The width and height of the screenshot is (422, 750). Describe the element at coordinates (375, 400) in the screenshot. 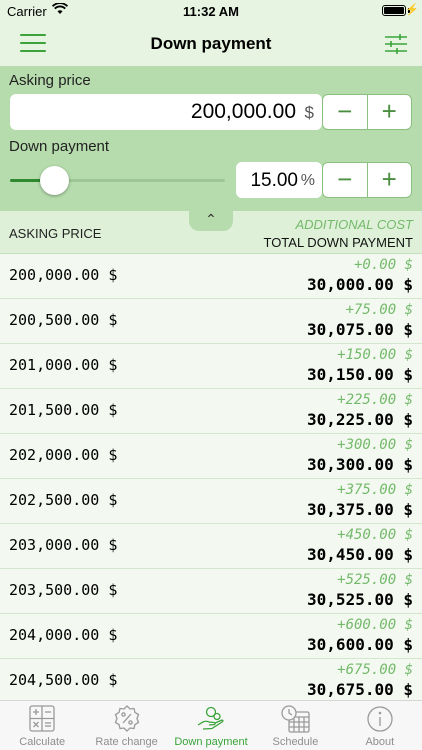

I see `row-additional-cost: +225.00 $` at that location.